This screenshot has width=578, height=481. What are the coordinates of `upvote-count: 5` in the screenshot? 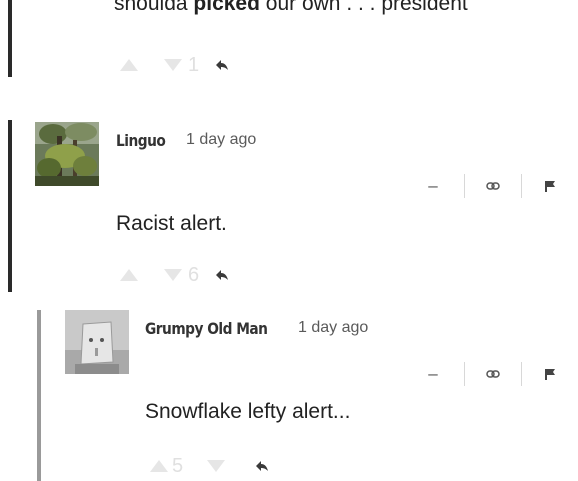 It's located at (178, 466).